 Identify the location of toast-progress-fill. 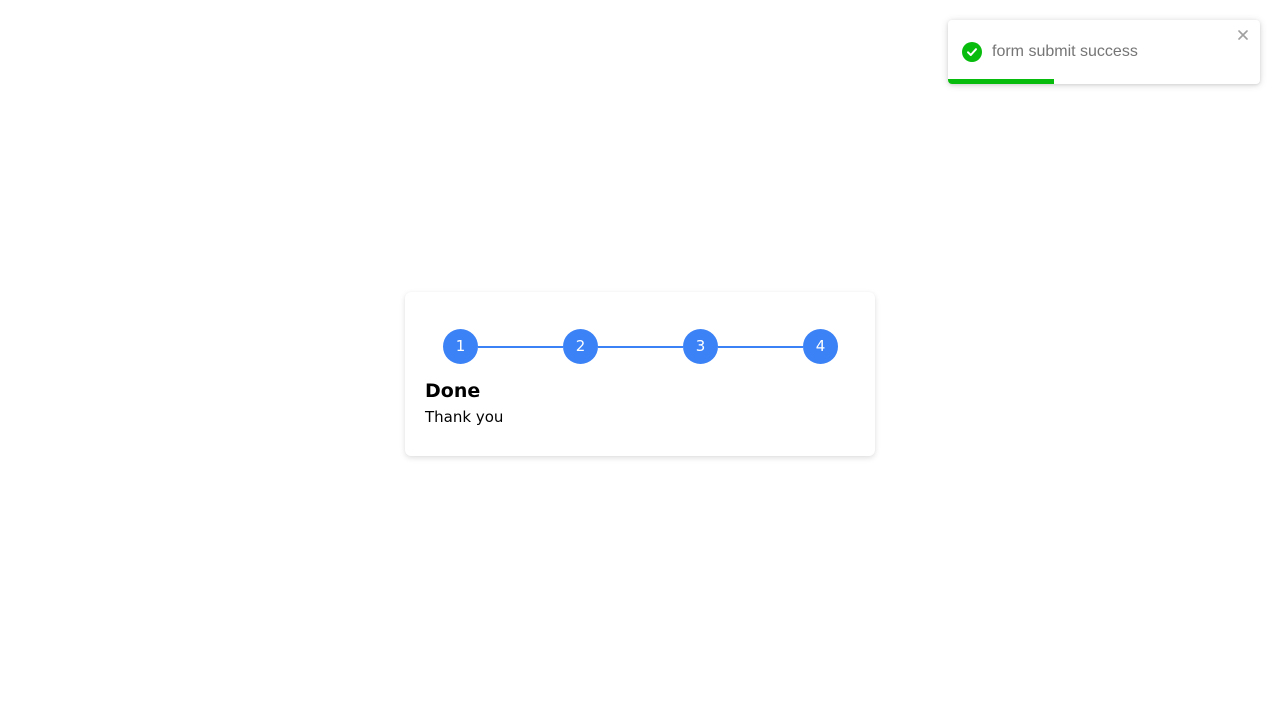
(1001, 81).